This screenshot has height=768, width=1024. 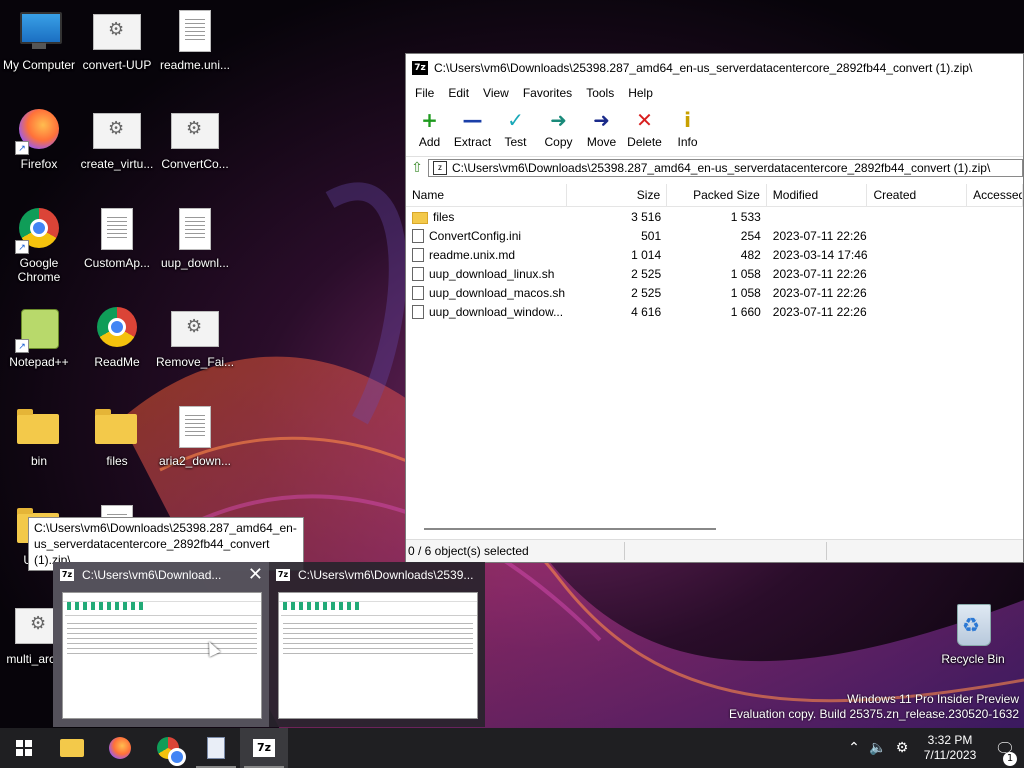 I want to click on add-button: + Add, so click(x=429, y=126).